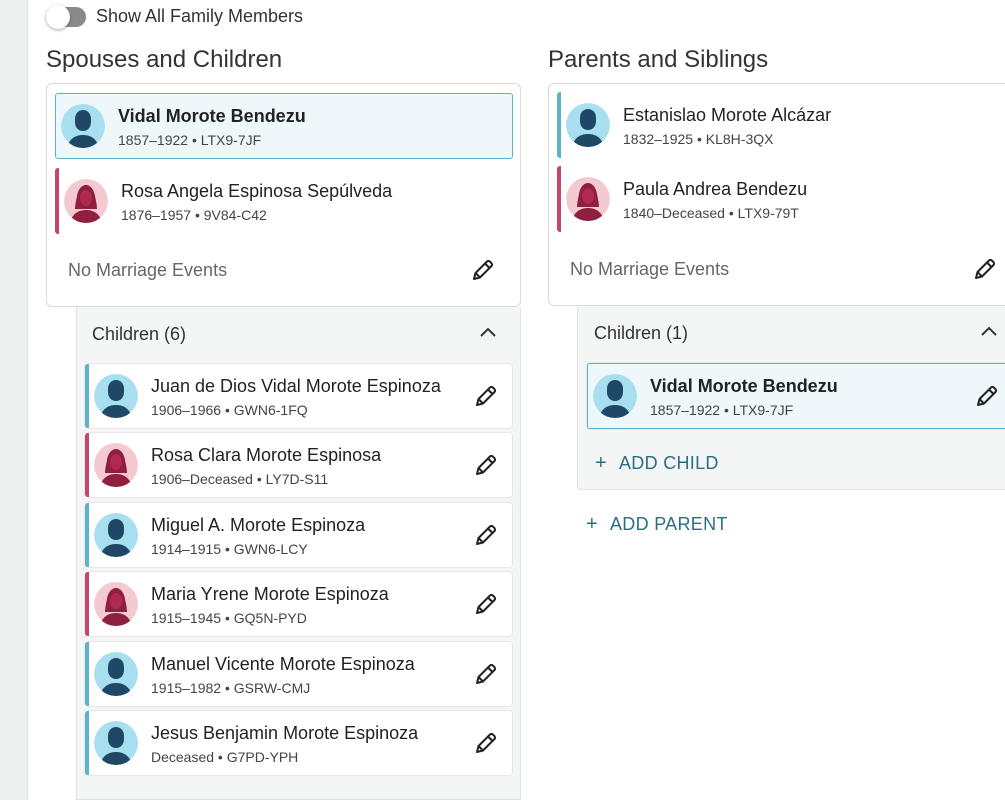 The image size is (1005, 800). Describe the element at coordinates (283, 663) in the screenshot. I see `person-name: Manuel Vicente Morote Espinoza` at that location.